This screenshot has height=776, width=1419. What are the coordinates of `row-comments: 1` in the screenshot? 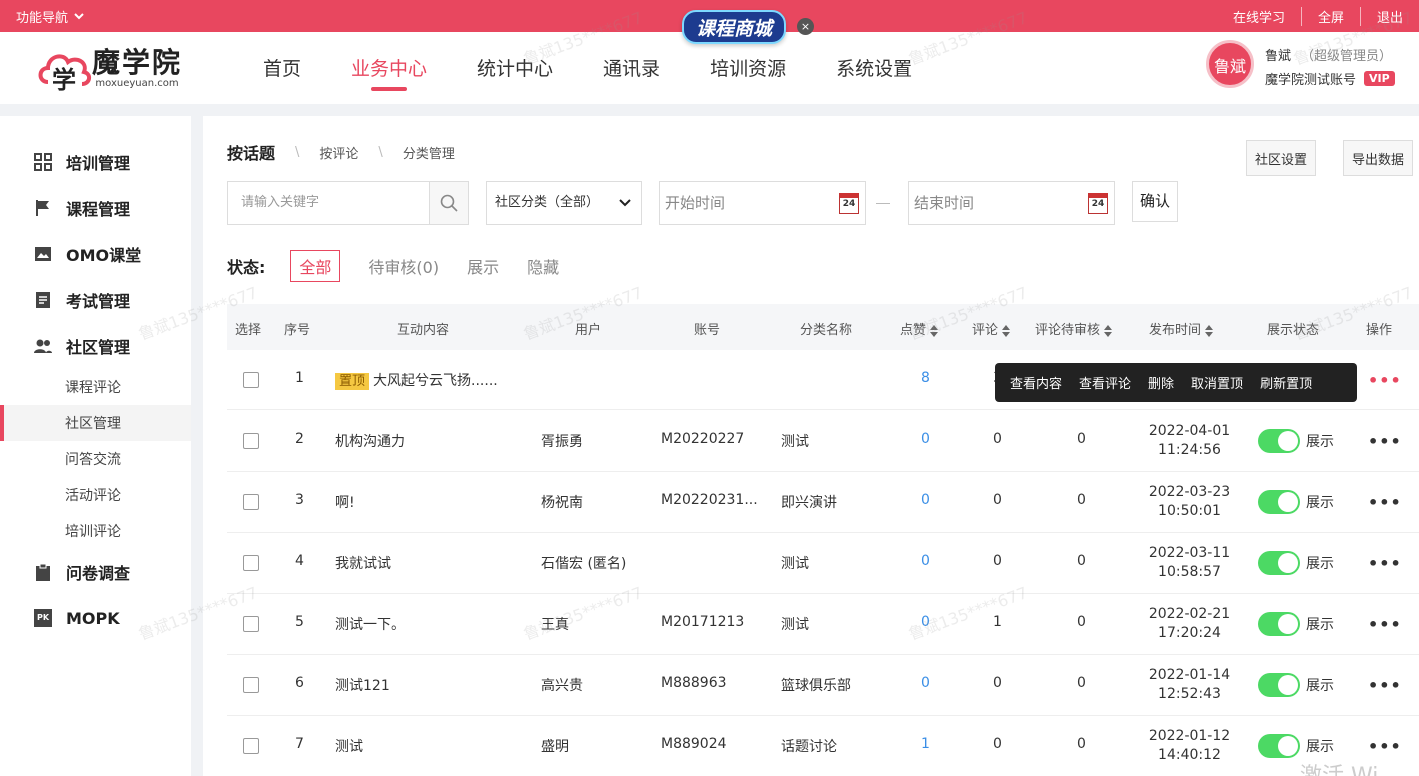 It's located at (997, 622).